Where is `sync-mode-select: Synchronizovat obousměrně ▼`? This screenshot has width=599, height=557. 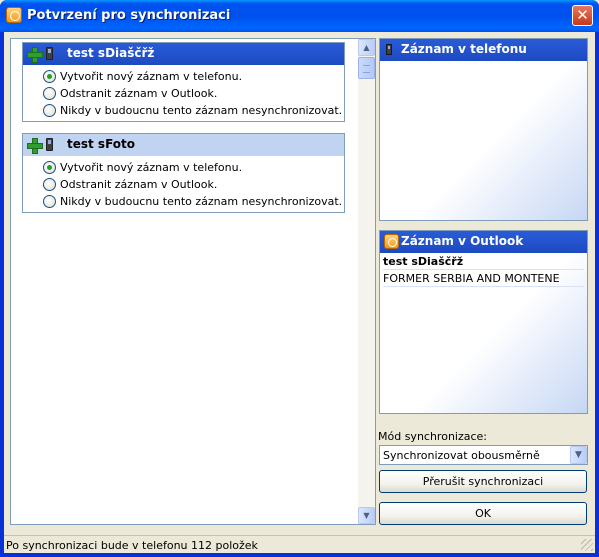
sync-mode-select: Synchronizovat obousměrně ▼ is located at coordinates (483, 455).